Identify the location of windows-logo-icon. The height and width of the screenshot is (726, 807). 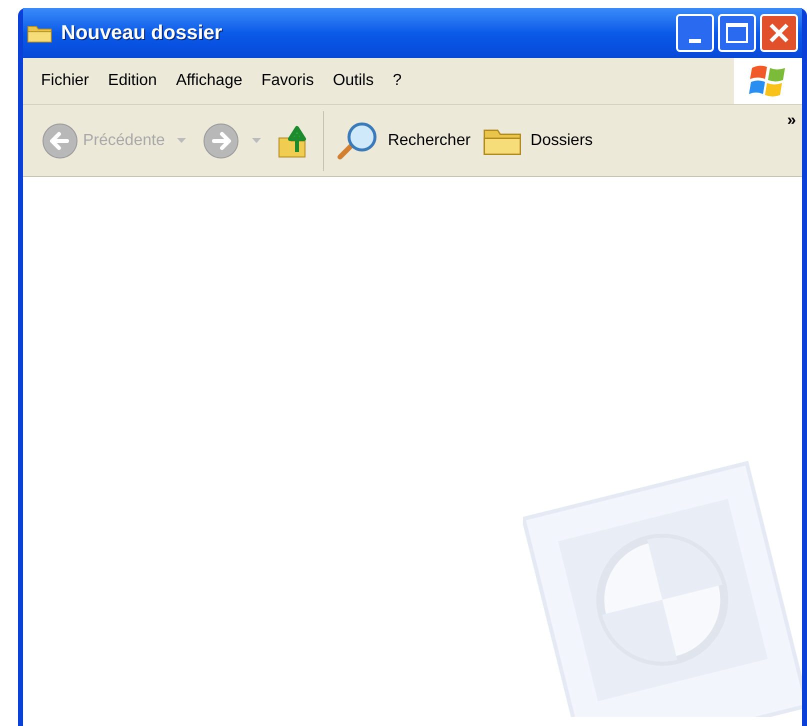
(768, 81).